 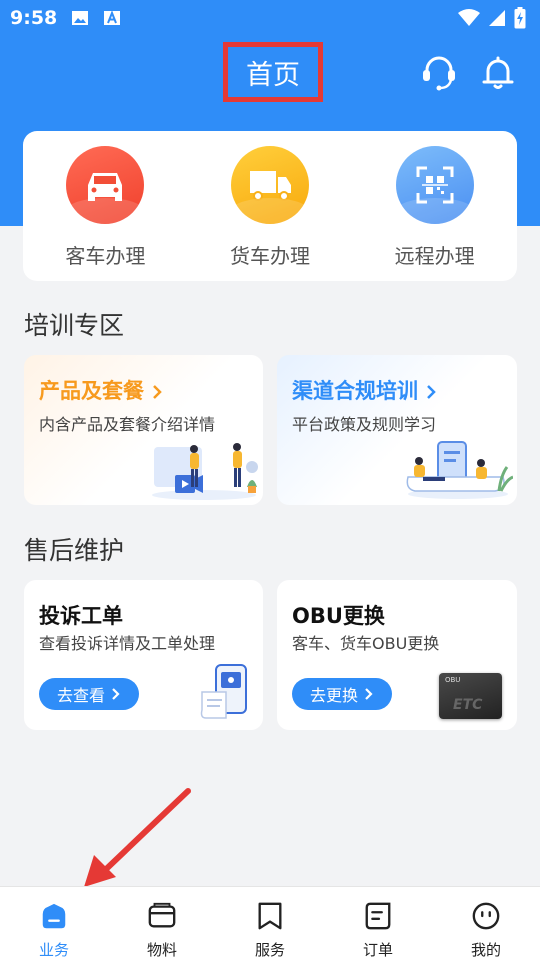 I want to click on status-bar: 9:58, so click(x=270, y=18).